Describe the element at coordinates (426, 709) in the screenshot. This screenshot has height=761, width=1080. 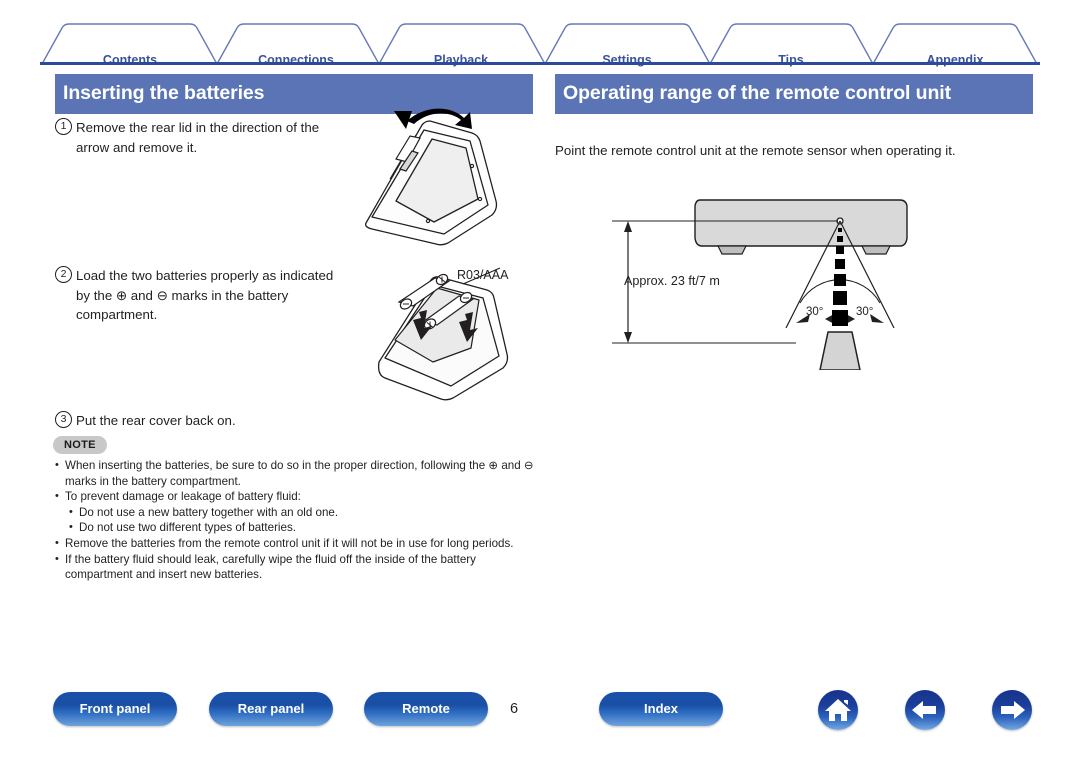
I see `remote-button: Remote` at that location.